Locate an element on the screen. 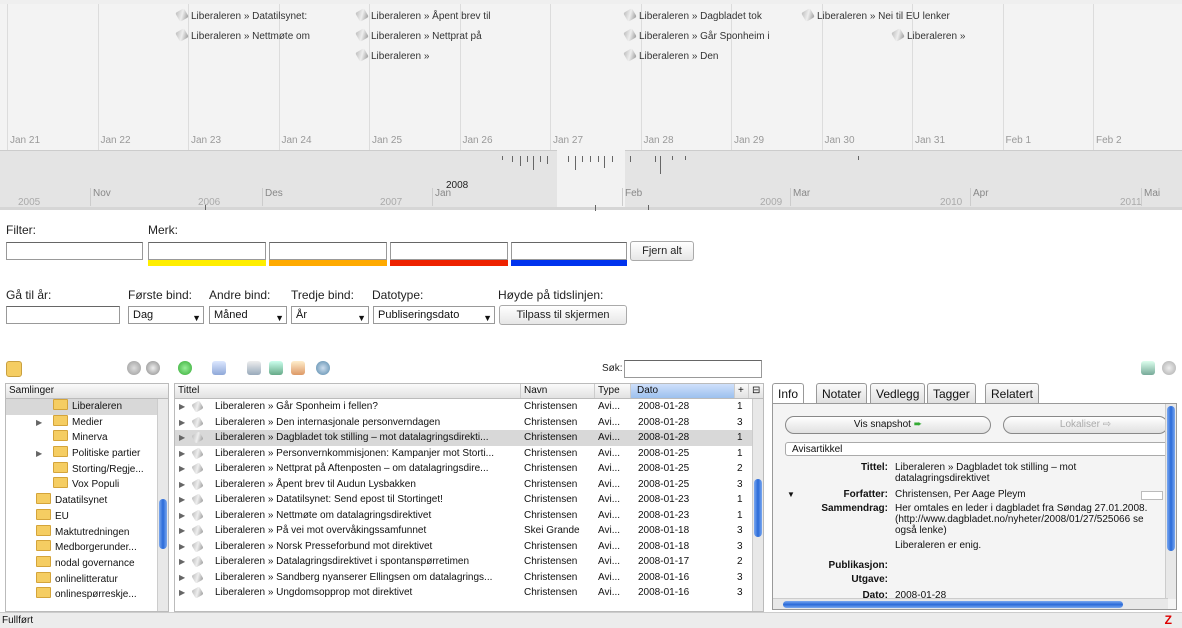 The height and width of the screenshot is (628, 1182). clear-all-button: Fjern alt is located at coordinates (662, 251).